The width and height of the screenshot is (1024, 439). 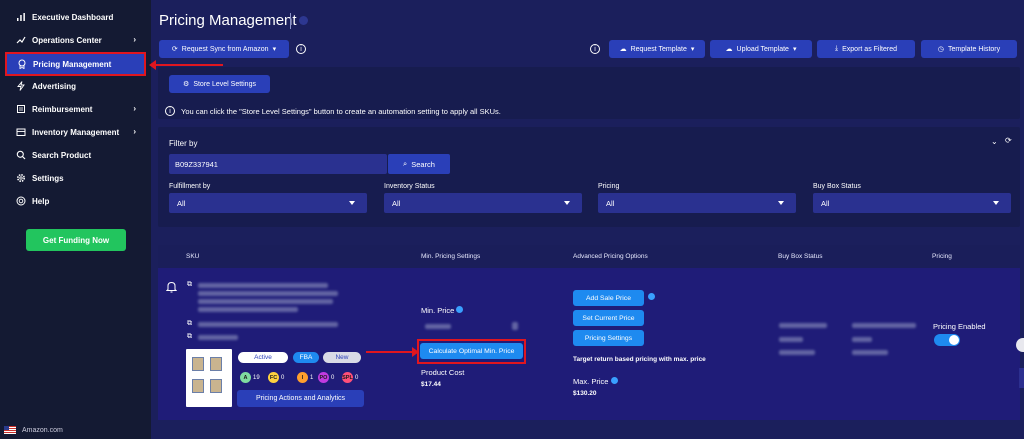 What do you see at coordinates (54, 86) in the screenshot?
I see `sidebar-item-label: Advertising` at bounding box center [54, 86].